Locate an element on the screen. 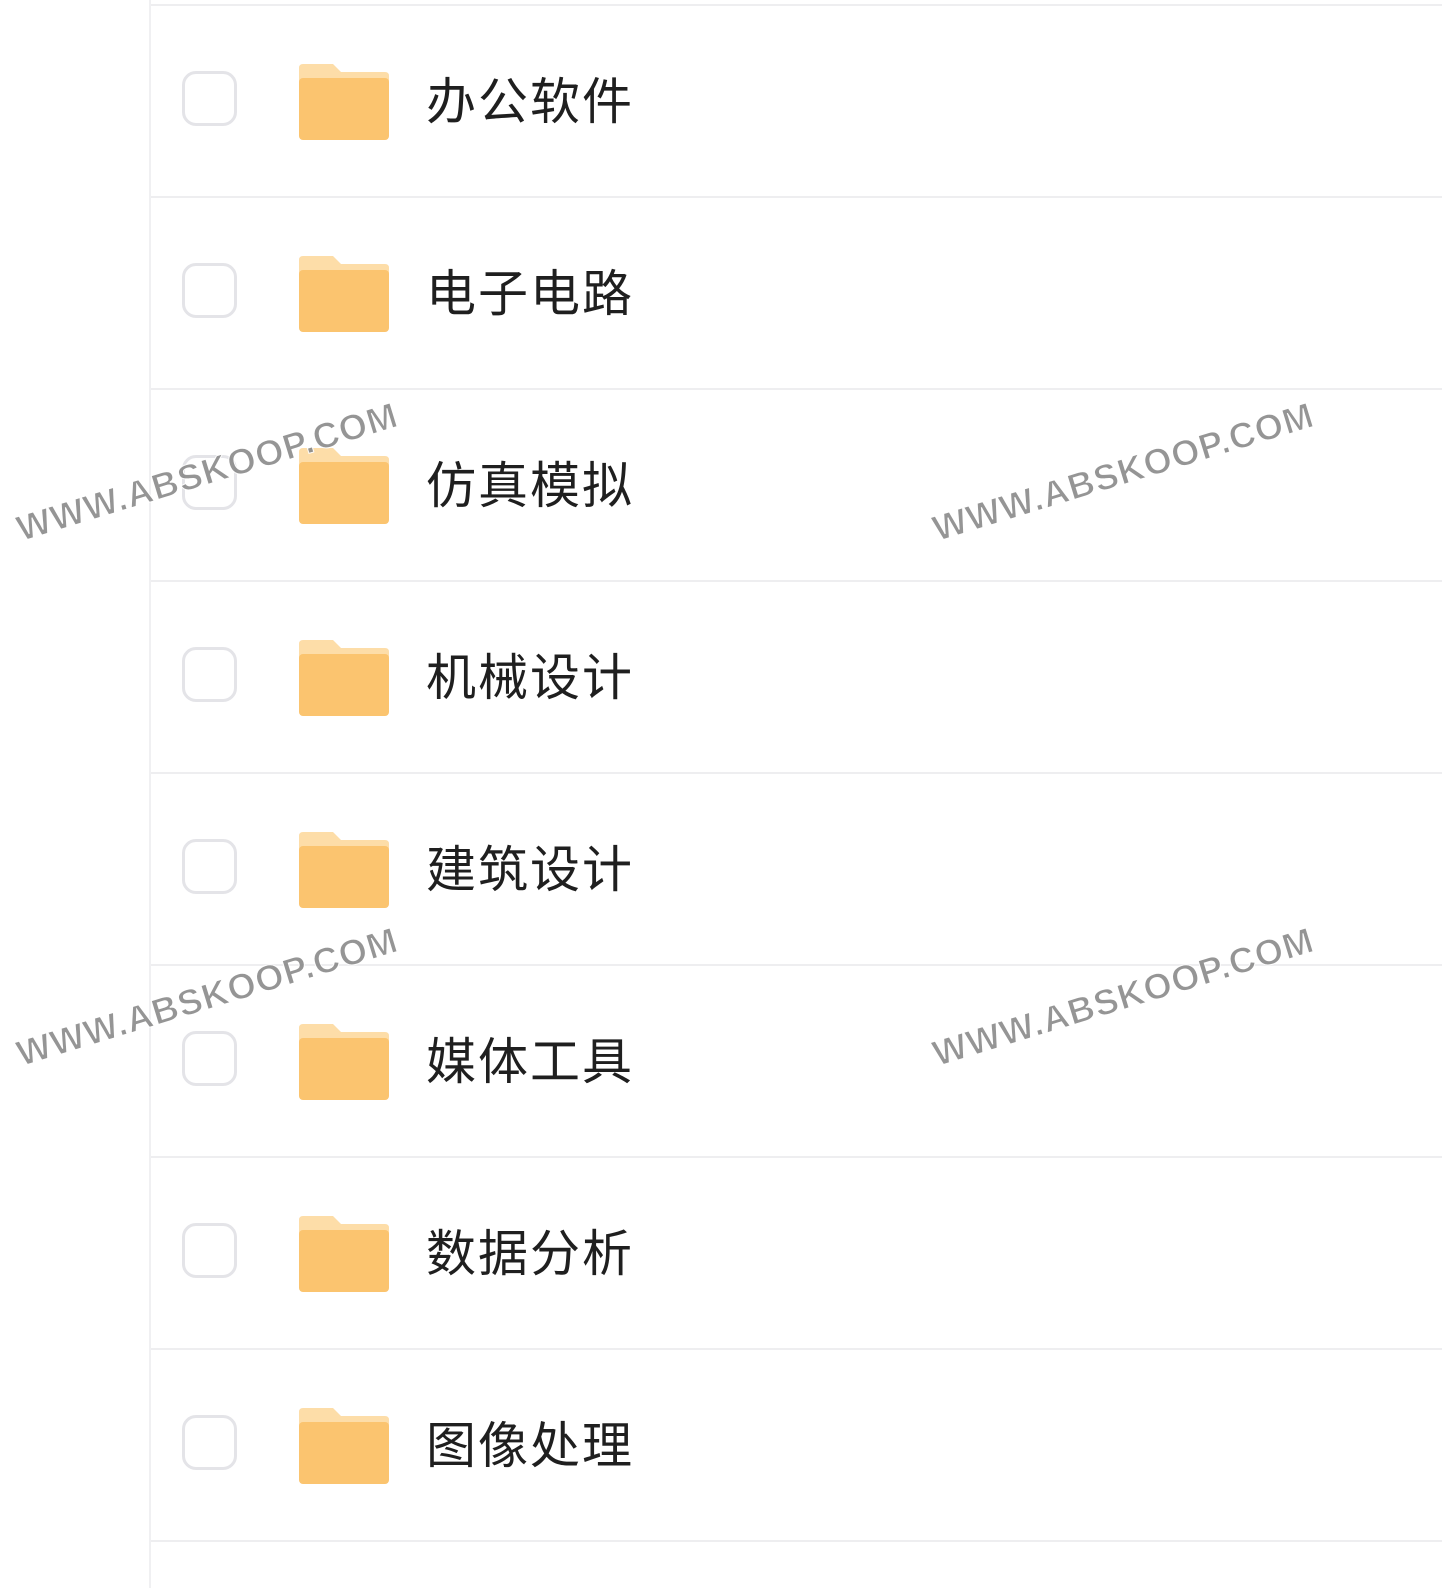 The width and height of the screenshot is (1442, 1588). list-item: 数据分析 is located at coordinates (796, 1254).